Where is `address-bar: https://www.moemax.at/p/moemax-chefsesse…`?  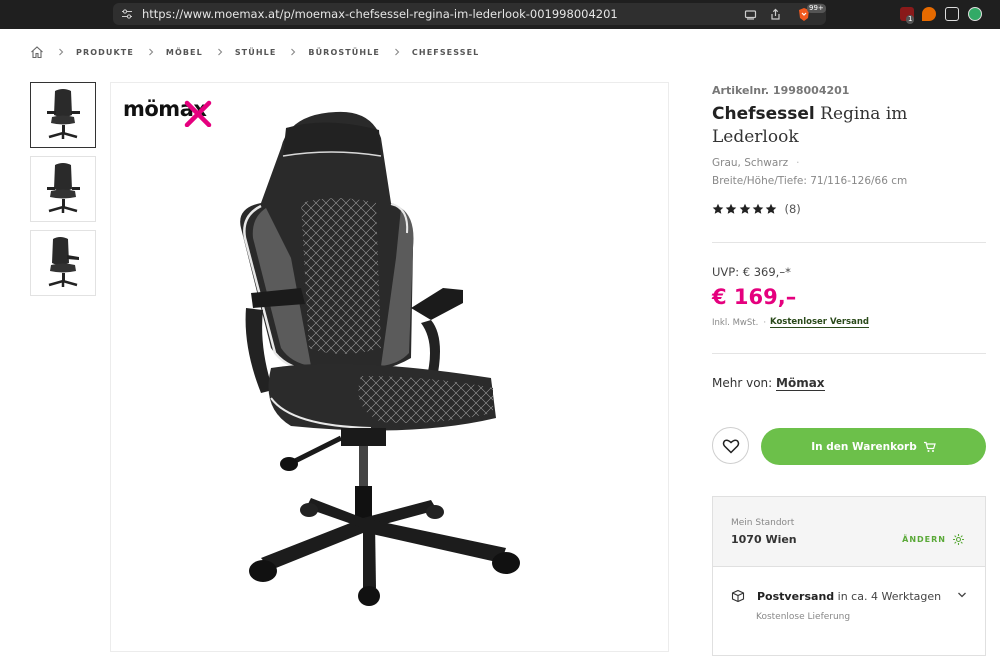
address-bar: https://www.moemax.at/p/moemax-chefsesse… is located at coordinates (469, 14).